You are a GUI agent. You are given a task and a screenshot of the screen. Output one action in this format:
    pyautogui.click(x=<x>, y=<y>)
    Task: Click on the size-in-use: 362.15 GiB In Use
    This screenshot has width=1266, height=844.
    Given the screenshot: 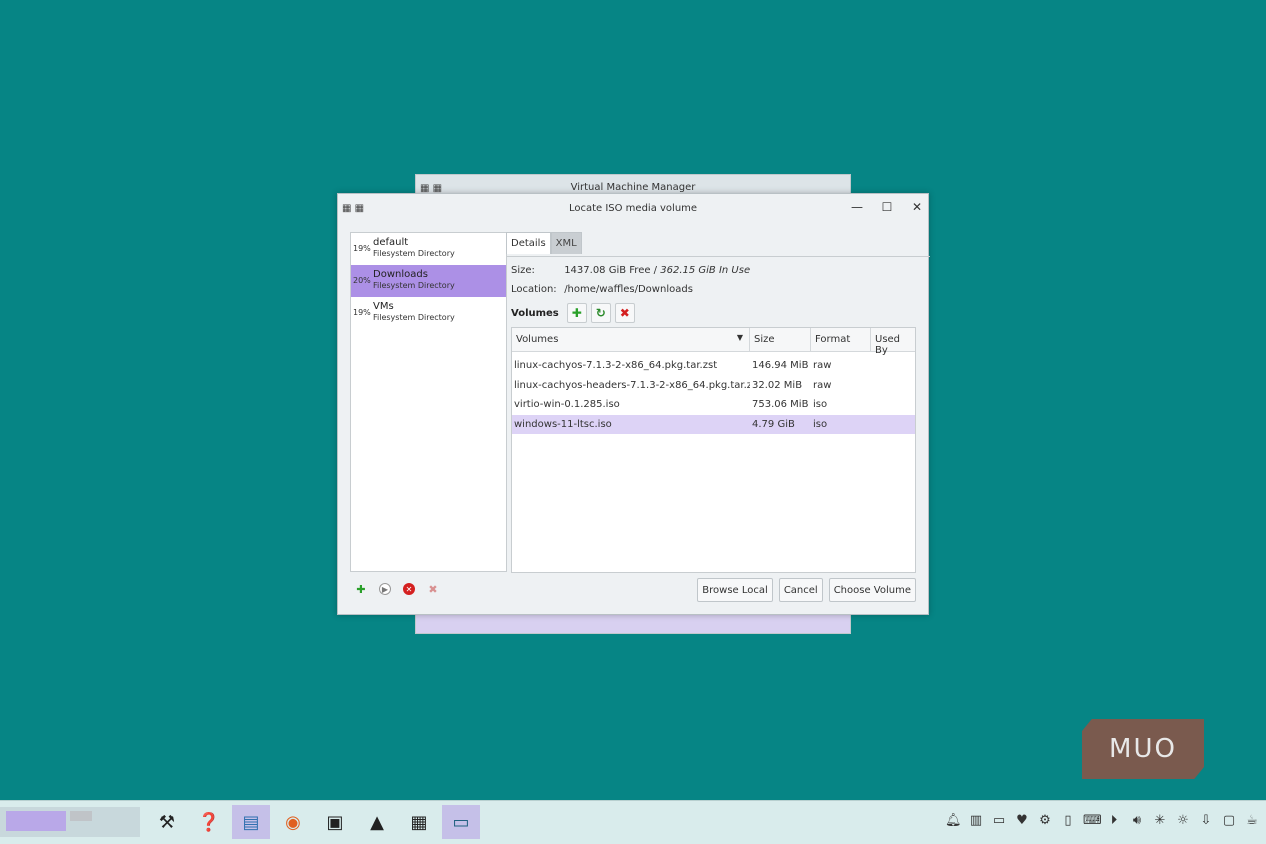 What is the action you would take?
    pyautogui.click(x=705, y=270)
    